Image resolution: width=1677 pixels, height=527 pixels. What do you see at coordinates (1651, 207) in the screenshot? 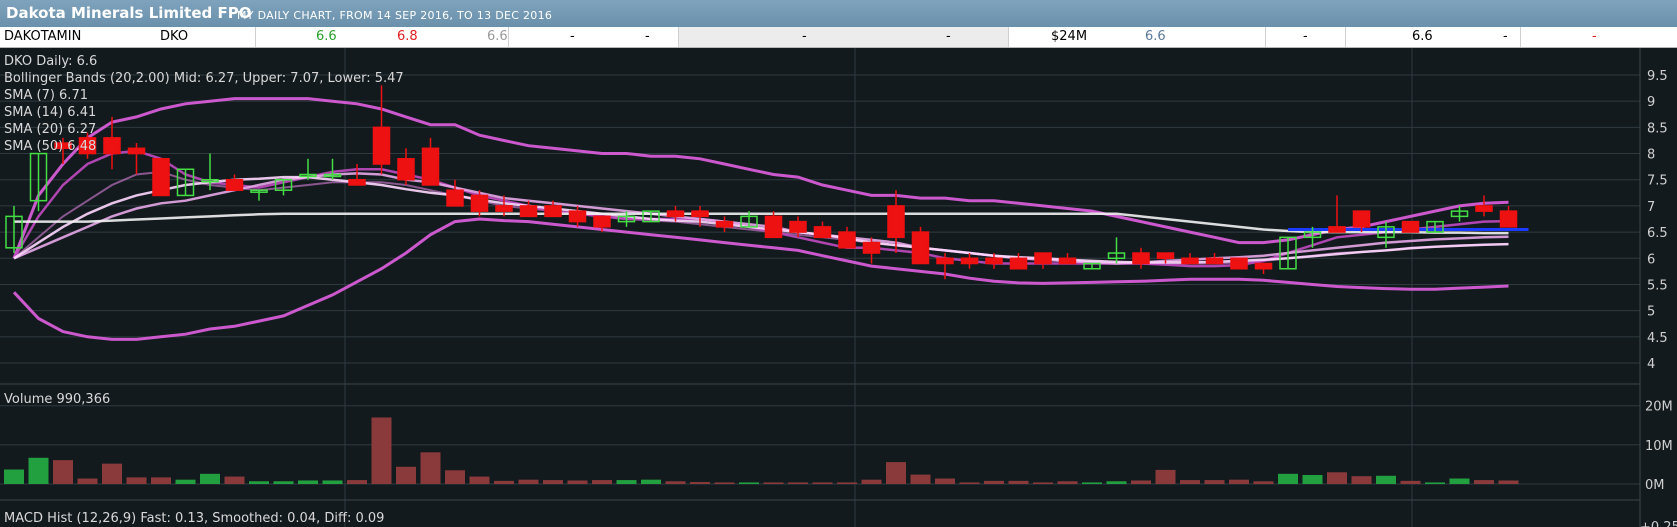
I see `price-tick-label: 7` at bounding box center [1651, 207].